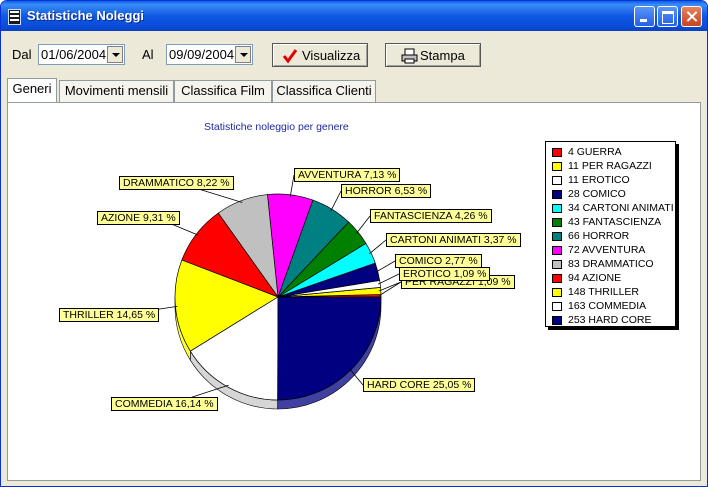 This screenshot has height=487, width=708. I want to click on legend-label: 72 AVVENTURA, so click(607, 250).